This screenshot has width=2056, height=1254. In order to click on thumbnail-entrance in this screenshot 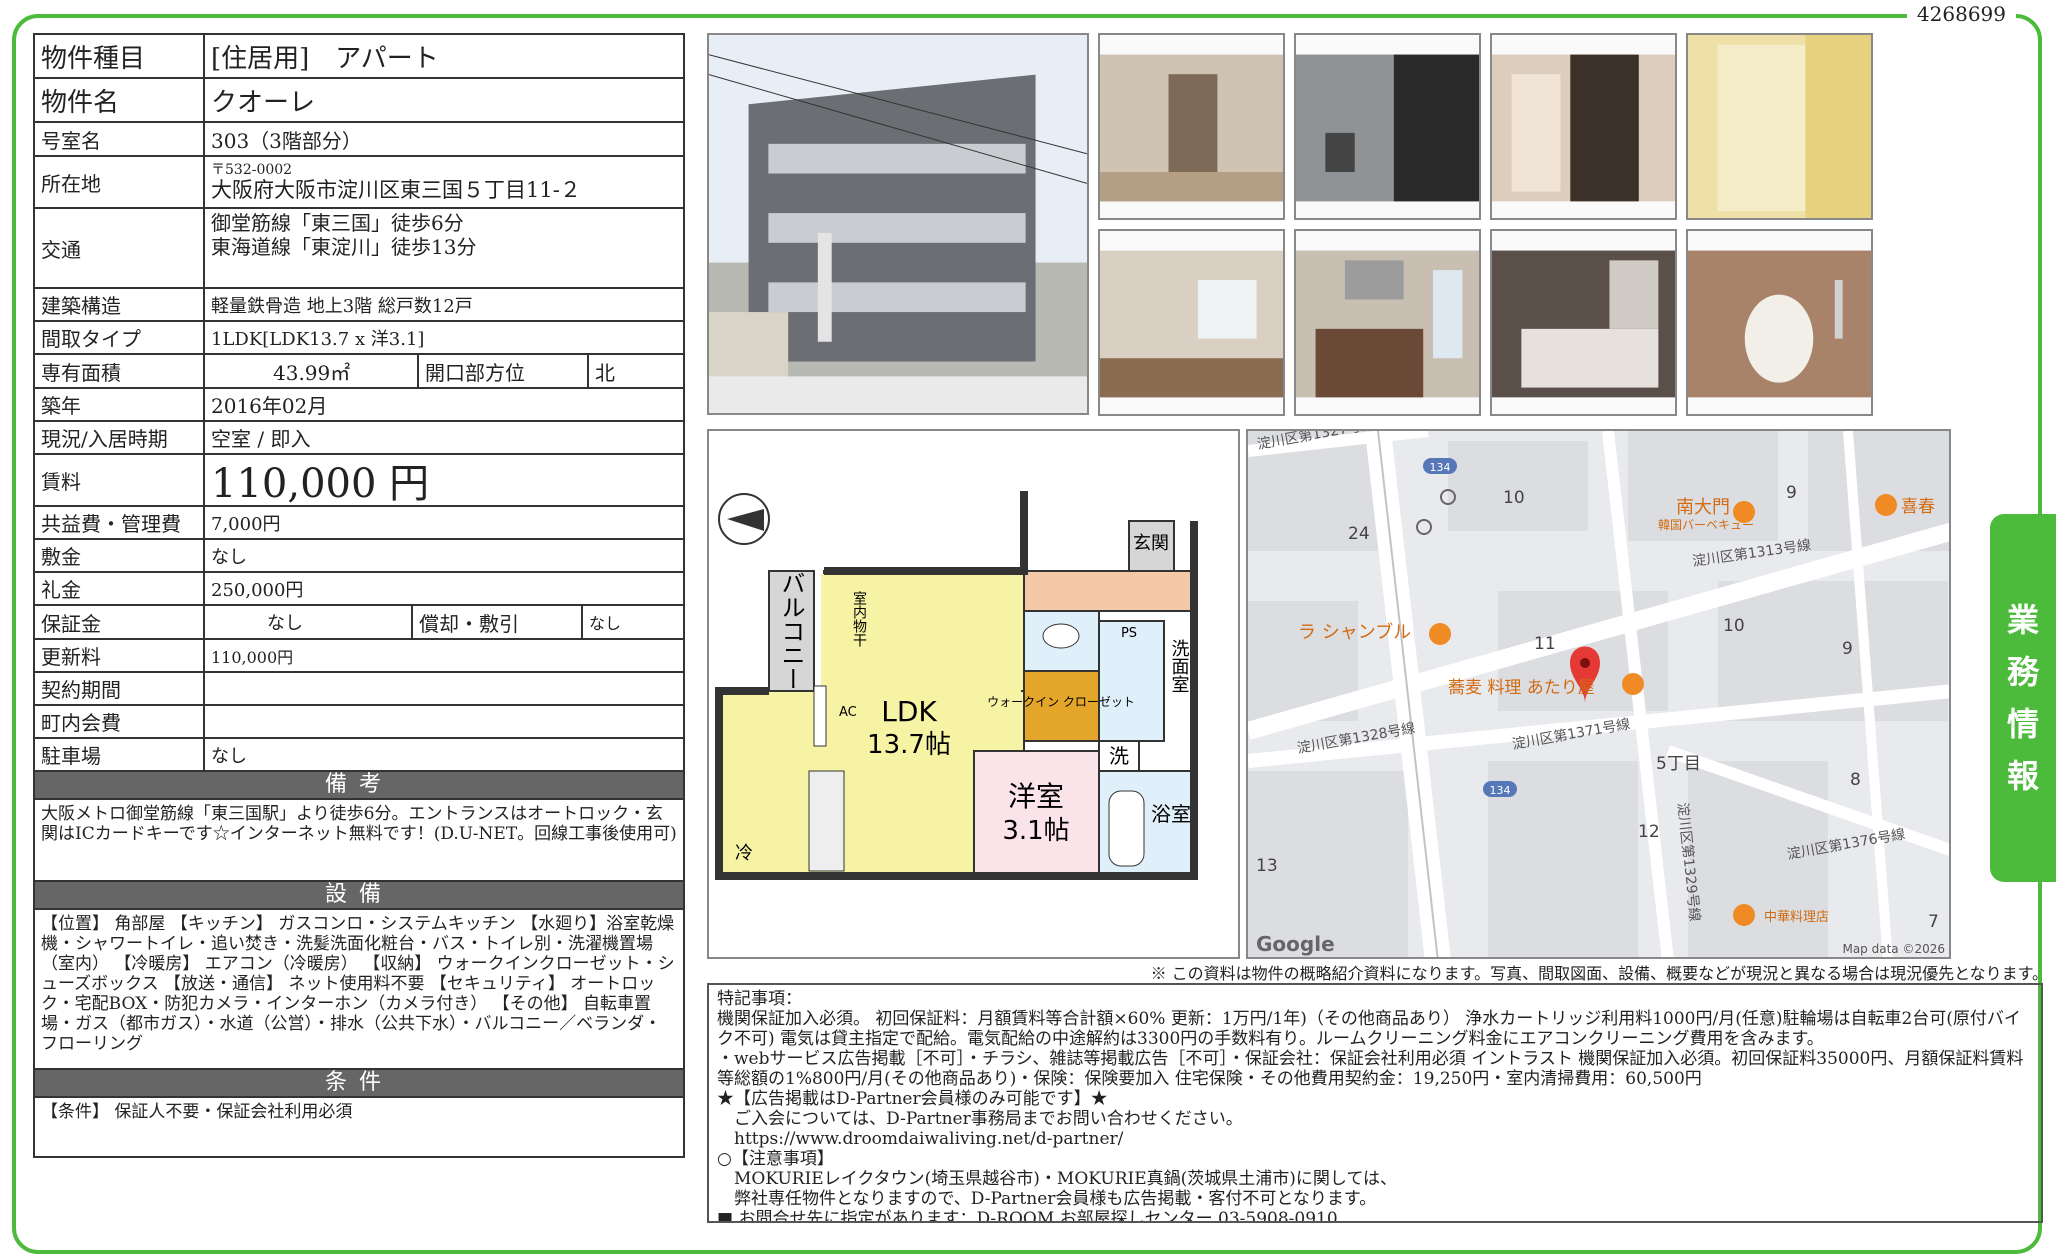, I will do `click(1387, 126)`.